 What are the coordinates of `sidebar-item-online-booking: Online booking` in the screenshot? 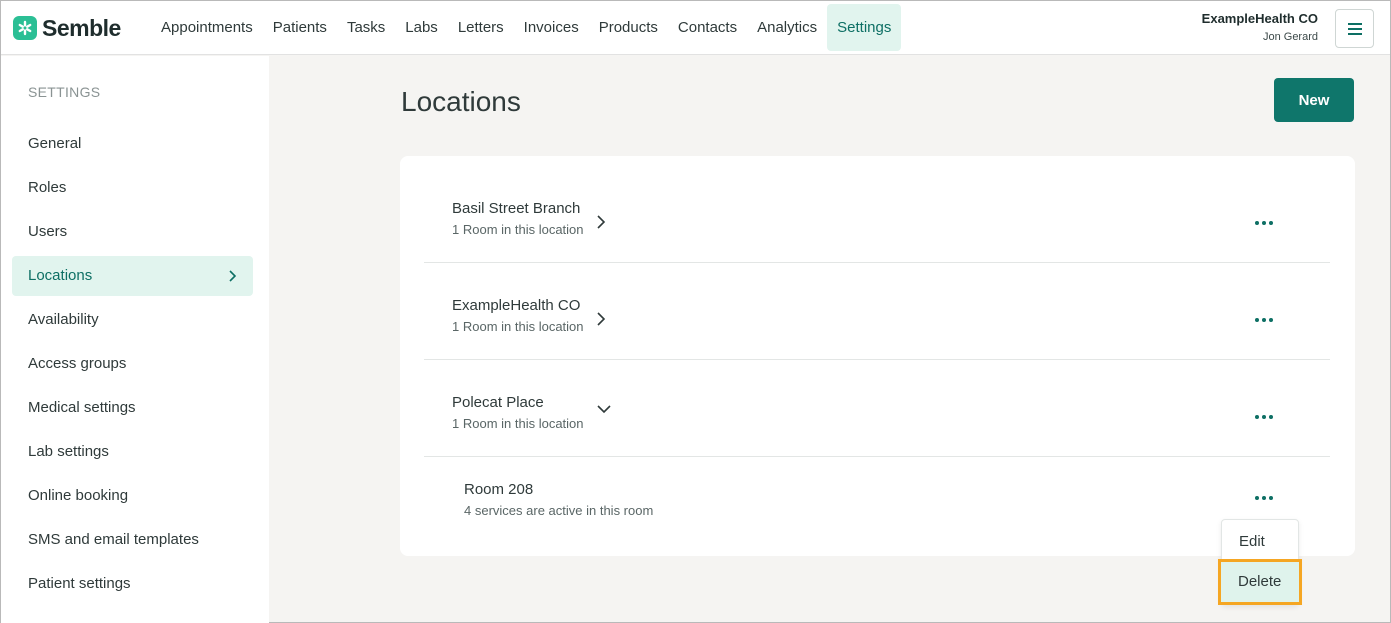 It's located at (132, 496).